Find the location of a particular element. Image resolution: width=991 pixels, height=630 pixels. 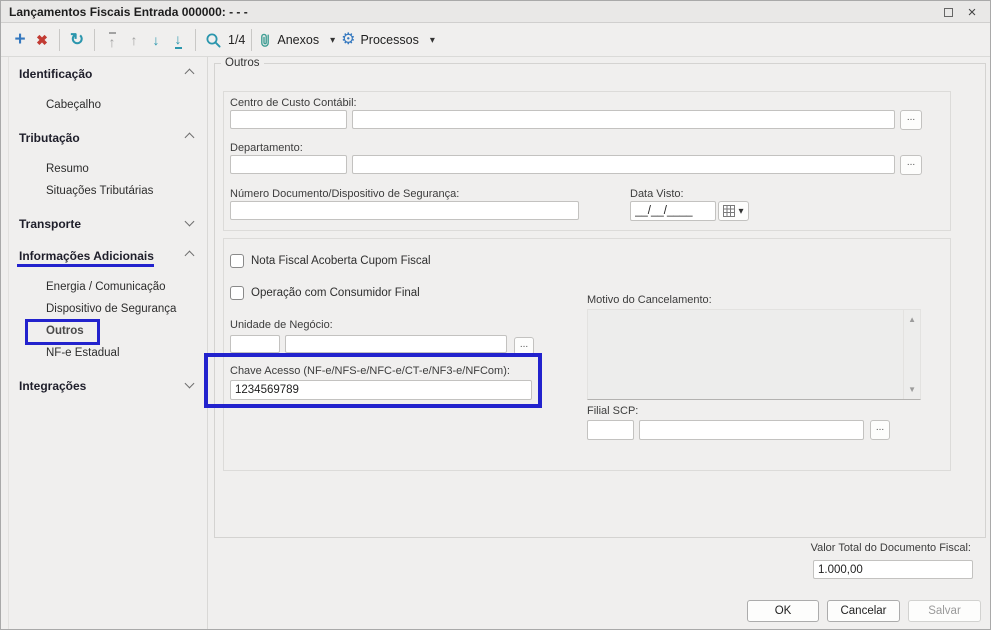

sidebar-section-informacoes-adicionais: Informações Adicionais is located at coordinates (86, 256).